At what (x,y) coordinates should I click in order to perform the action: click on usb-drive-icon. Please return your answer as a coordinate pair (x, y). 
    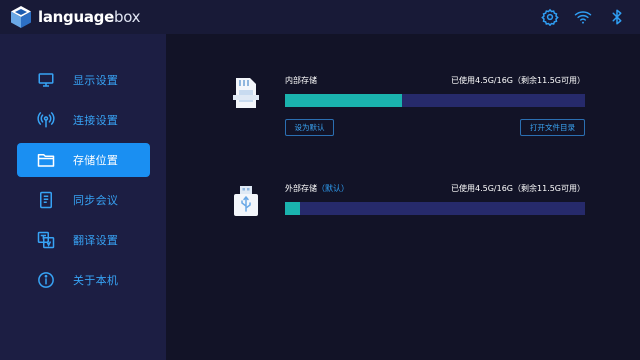
    Looking at the image, I should click on (246, 201).